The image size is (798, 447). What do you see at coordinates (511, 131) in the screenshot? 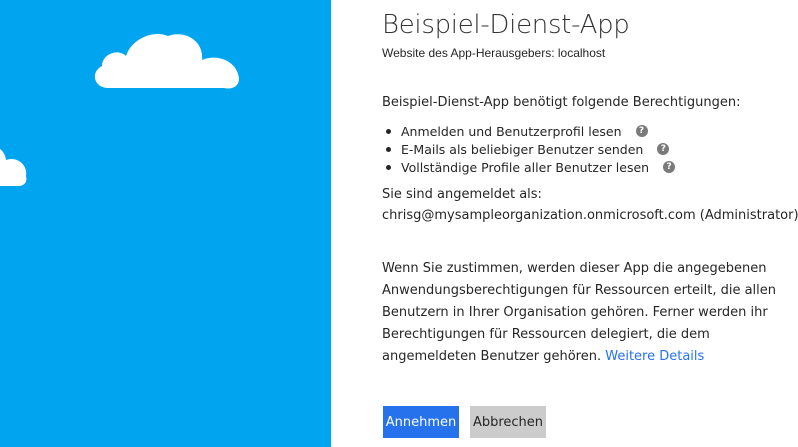
I see `permission-label: Anmelden und Benutzerprofil lesen` at bounding box center [511, 131].